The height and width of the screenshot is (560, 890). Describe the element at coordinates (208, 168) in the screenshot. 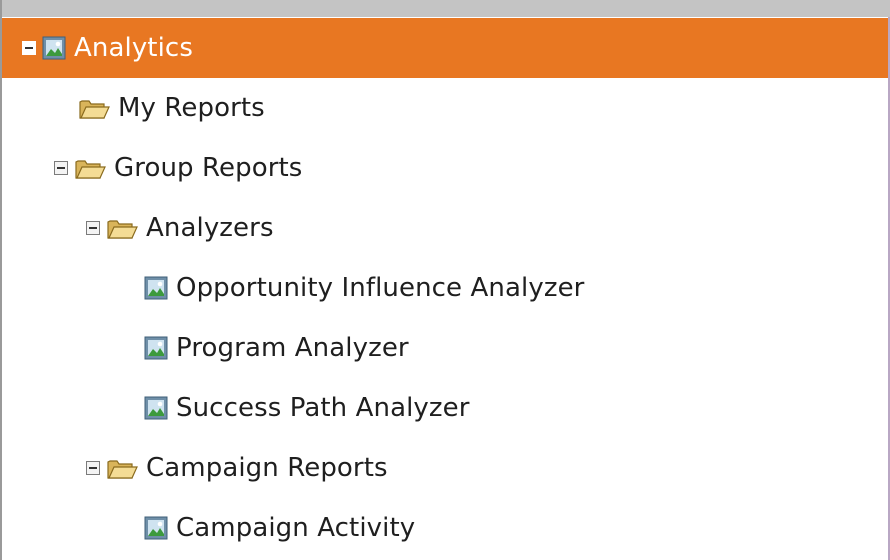

I see `tree-item-label: Group Reports` at that location.